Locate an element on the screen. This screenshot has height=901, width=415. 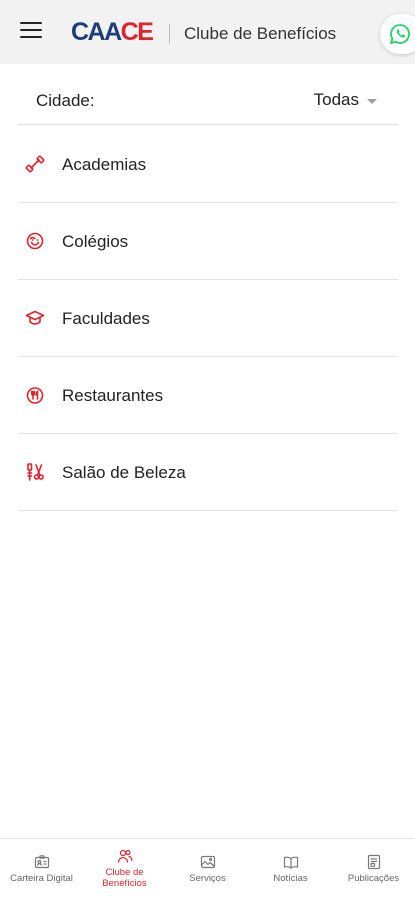
nav-label: Publicações is located at coordinates (373, 878).